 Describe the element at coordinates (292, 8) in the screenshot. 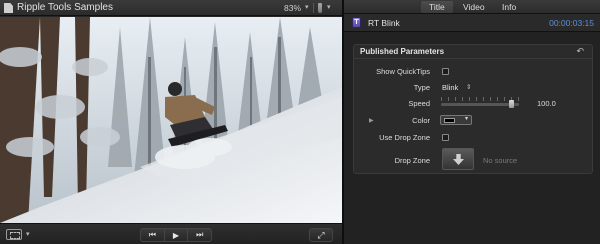

I see `zoom-level: 83%` at that location.